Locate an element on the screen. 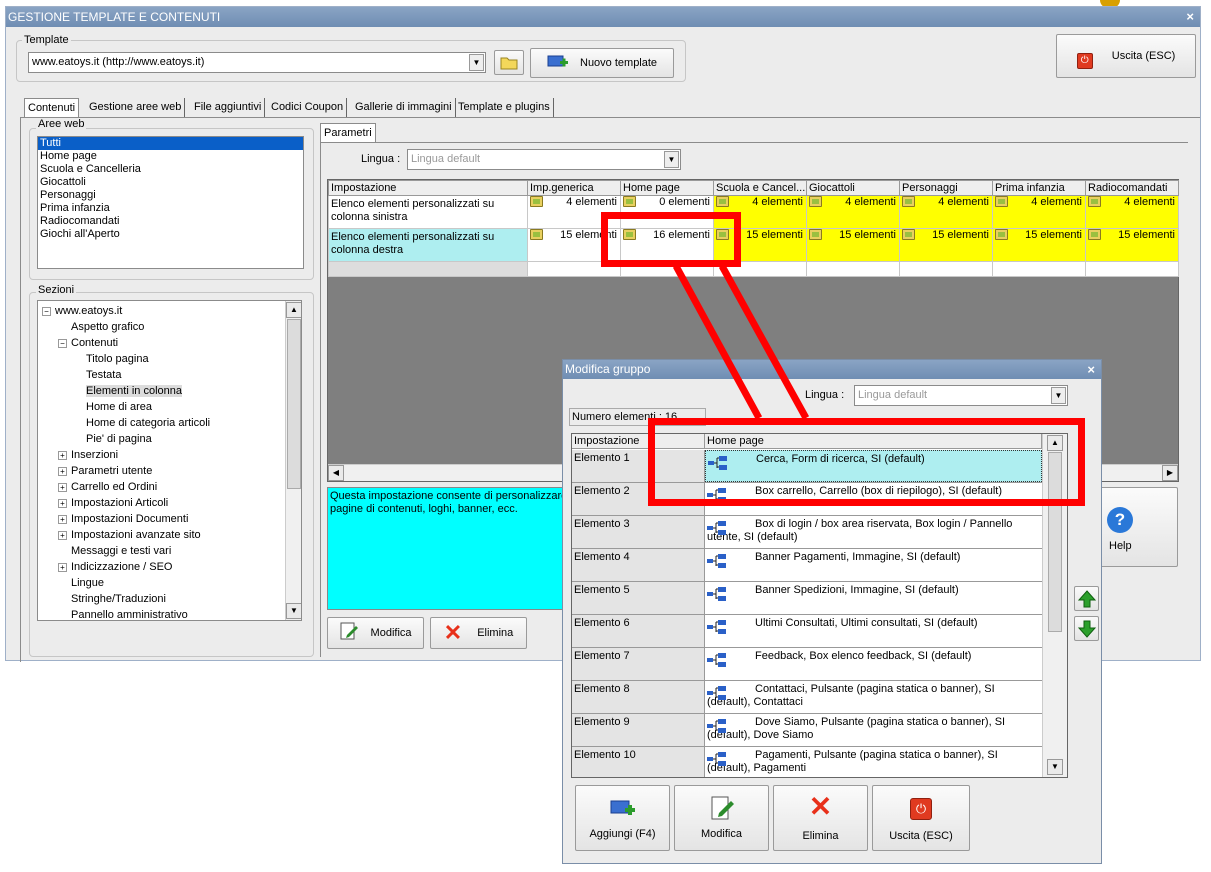 This screenshot has width=1211, height=872. annotation-connector is located at coordinates (741, 342).